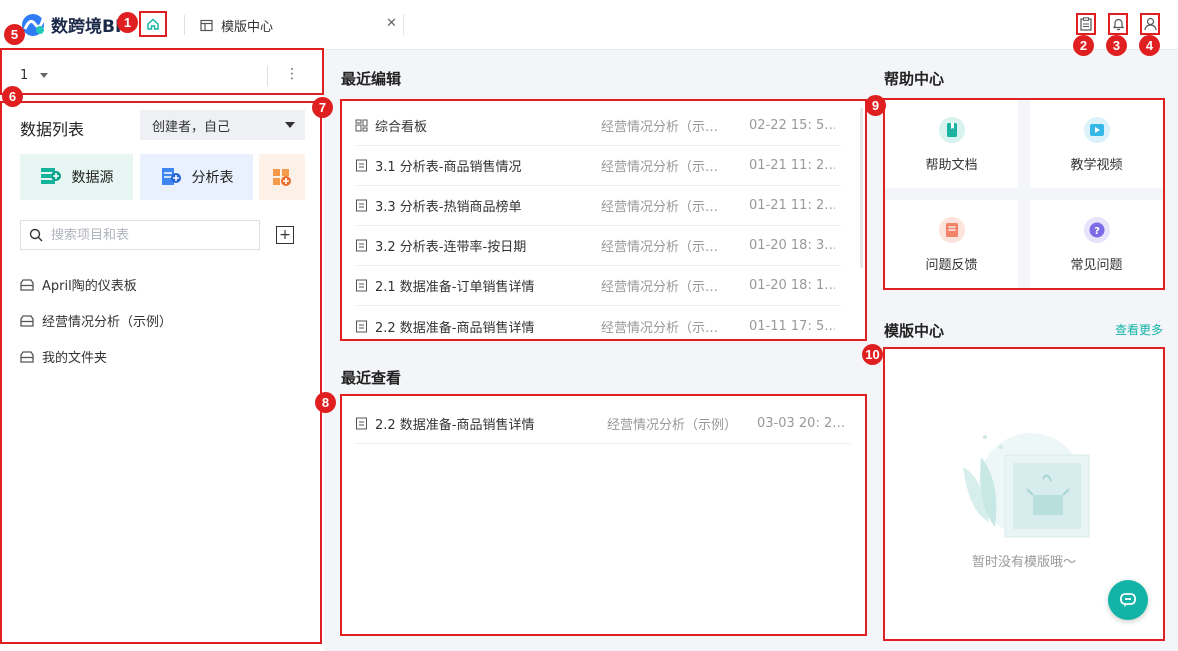 This screenshot has width=1178, height=651. I want to click on datasource-icon, so click(50, 176).